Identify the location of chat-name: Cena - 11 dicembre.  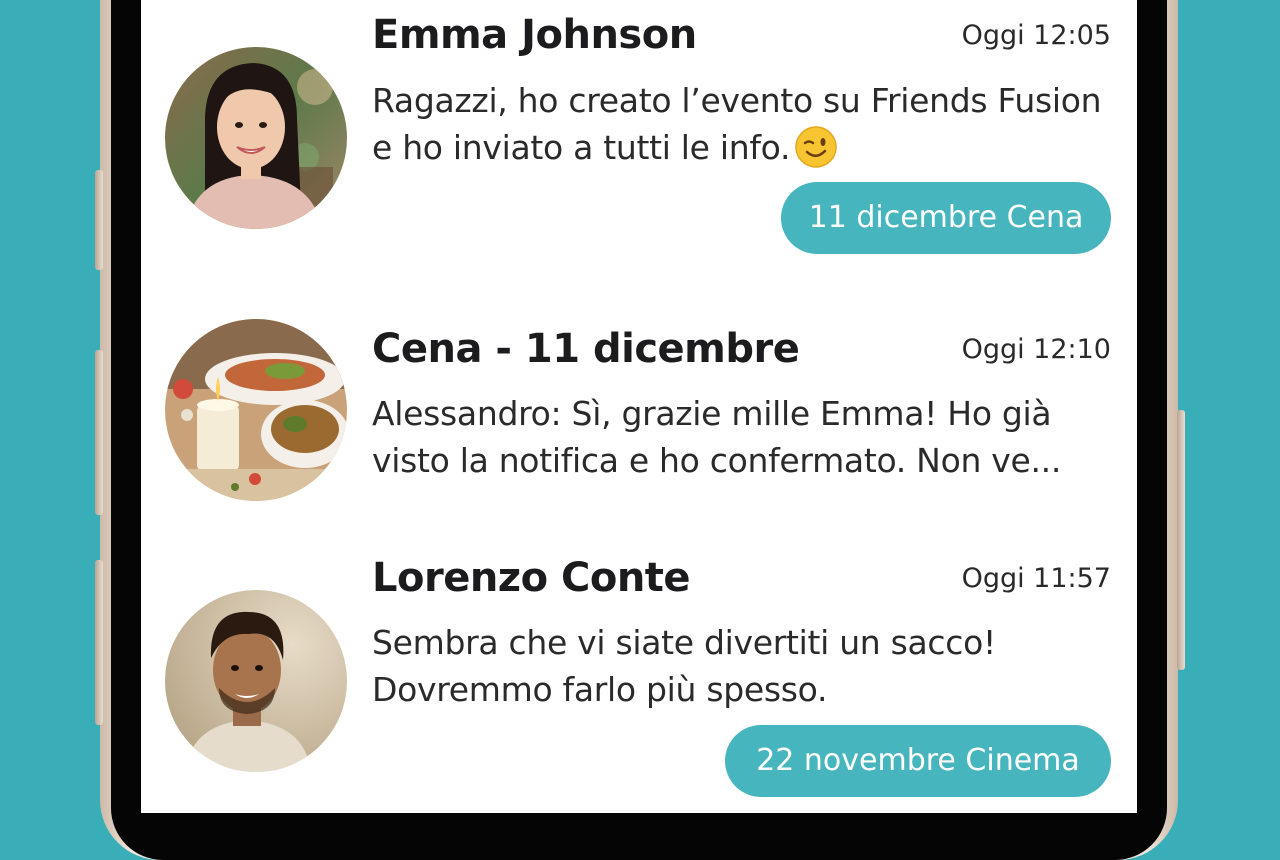
(586, 349).